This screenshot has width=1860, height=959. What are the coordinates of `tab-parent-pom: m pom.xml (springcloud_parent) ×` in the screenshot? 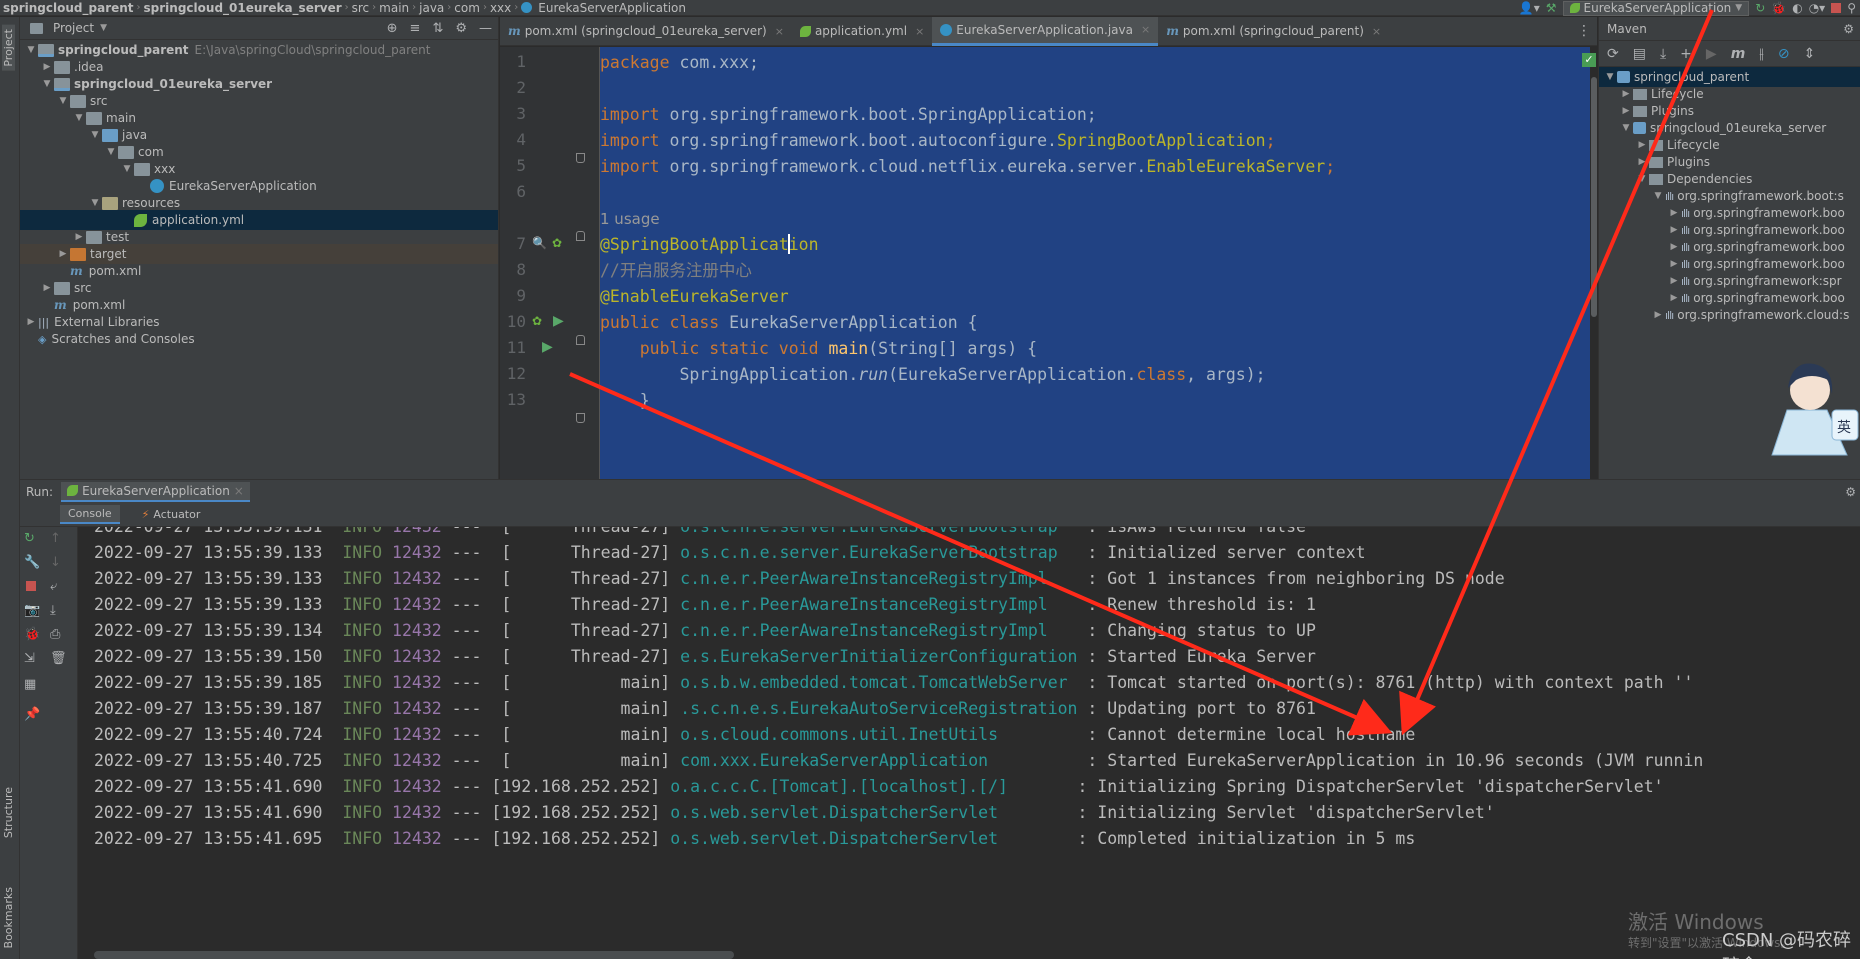 It's located at (1273, 31).